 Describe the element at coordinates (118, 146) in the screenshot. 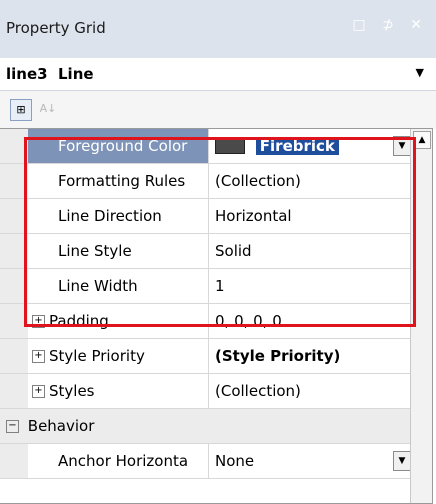

I see `property-name: Foreground Color` at that location.